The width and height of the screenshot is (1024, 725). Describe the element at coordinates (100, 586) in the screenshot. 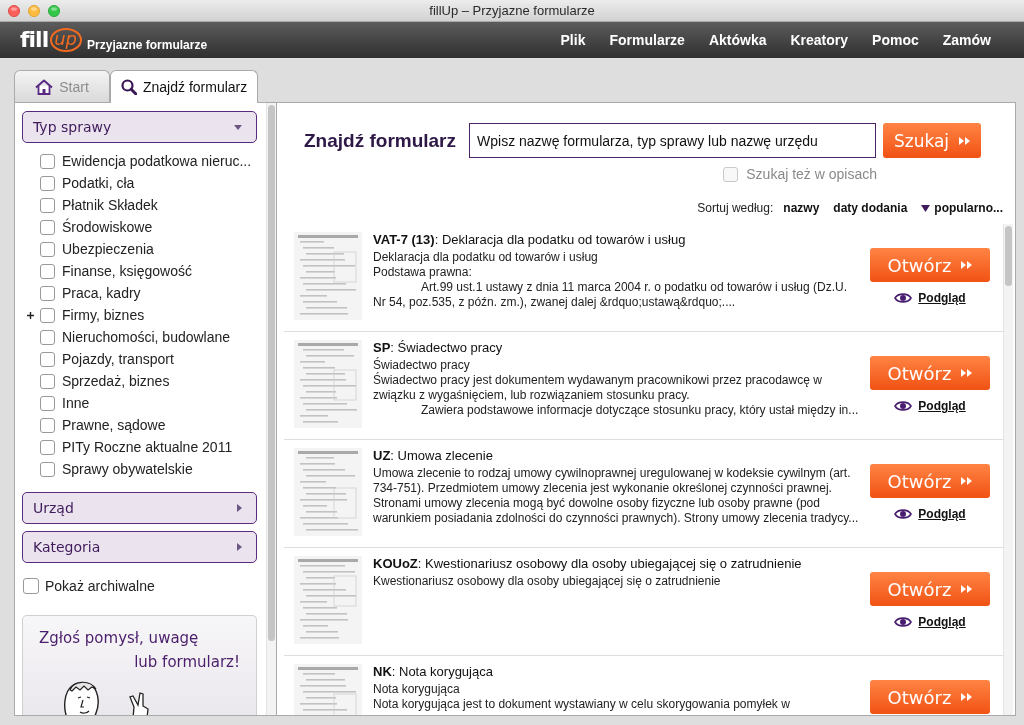

I see `checkbox-label: Pokaż archiwalne` at that location.